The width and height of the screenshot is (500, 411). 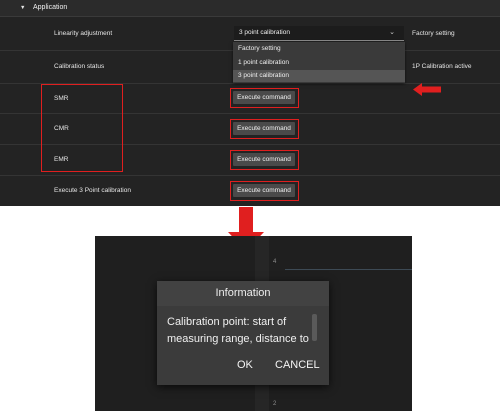 I want to click on three-point-button-highlight: Execute command, so click(x=264, y=191).